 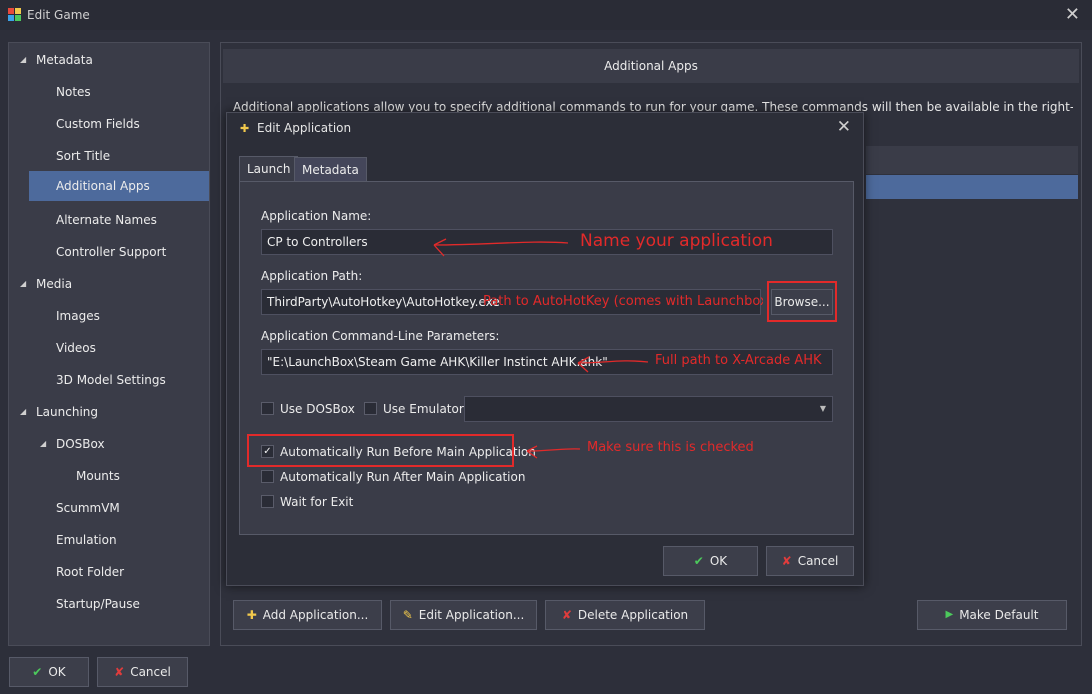 What do you see at coordinates (407, 615) in the screenshot?
I see `pencil-icon: ✎` at bounding box center [407, 615].